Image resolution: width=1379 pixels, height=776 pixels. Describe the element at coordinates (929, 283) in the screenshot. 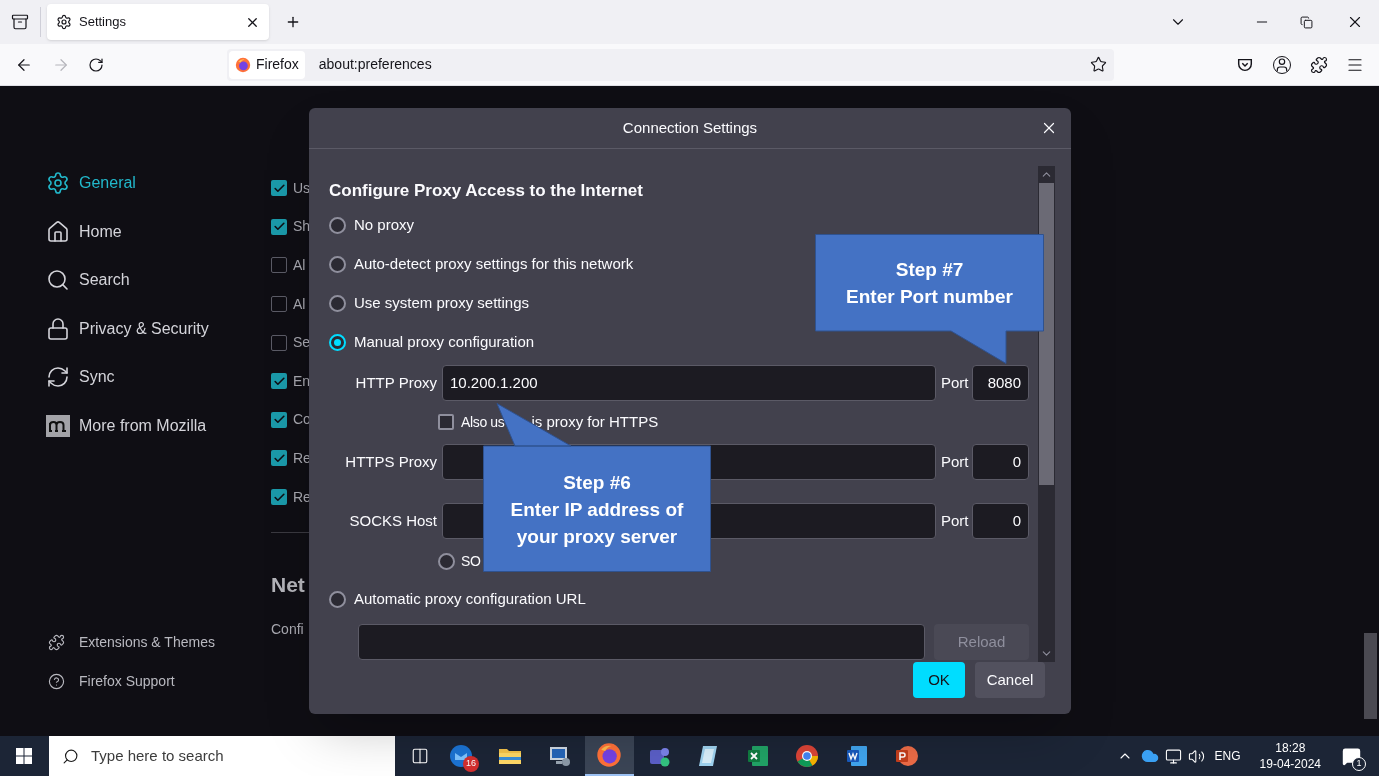

I see `callout-text: Step #7 Enter Port number` at that location.